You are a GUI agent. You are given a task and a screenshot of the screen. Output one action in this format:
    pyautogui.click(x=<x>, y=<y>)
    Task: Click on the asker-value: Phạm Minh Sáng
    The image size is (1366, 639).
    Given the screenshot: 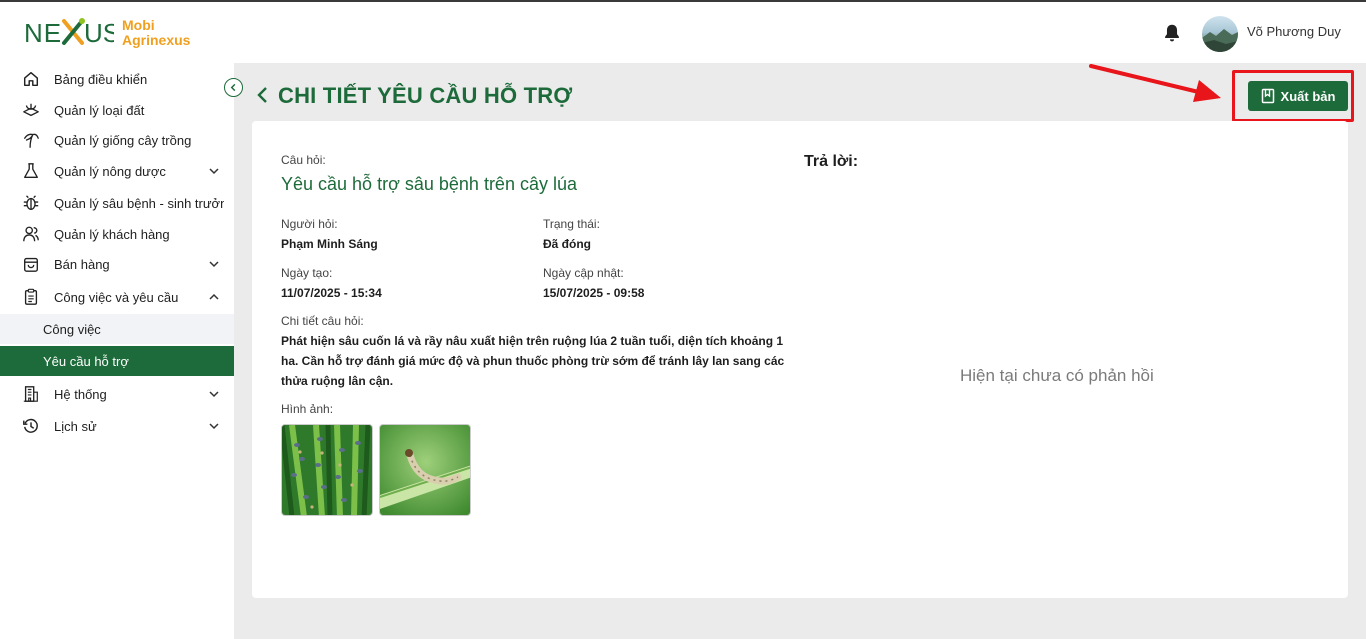 What is the action you would take?
    pyautogui.click(x=329, y=244)
    